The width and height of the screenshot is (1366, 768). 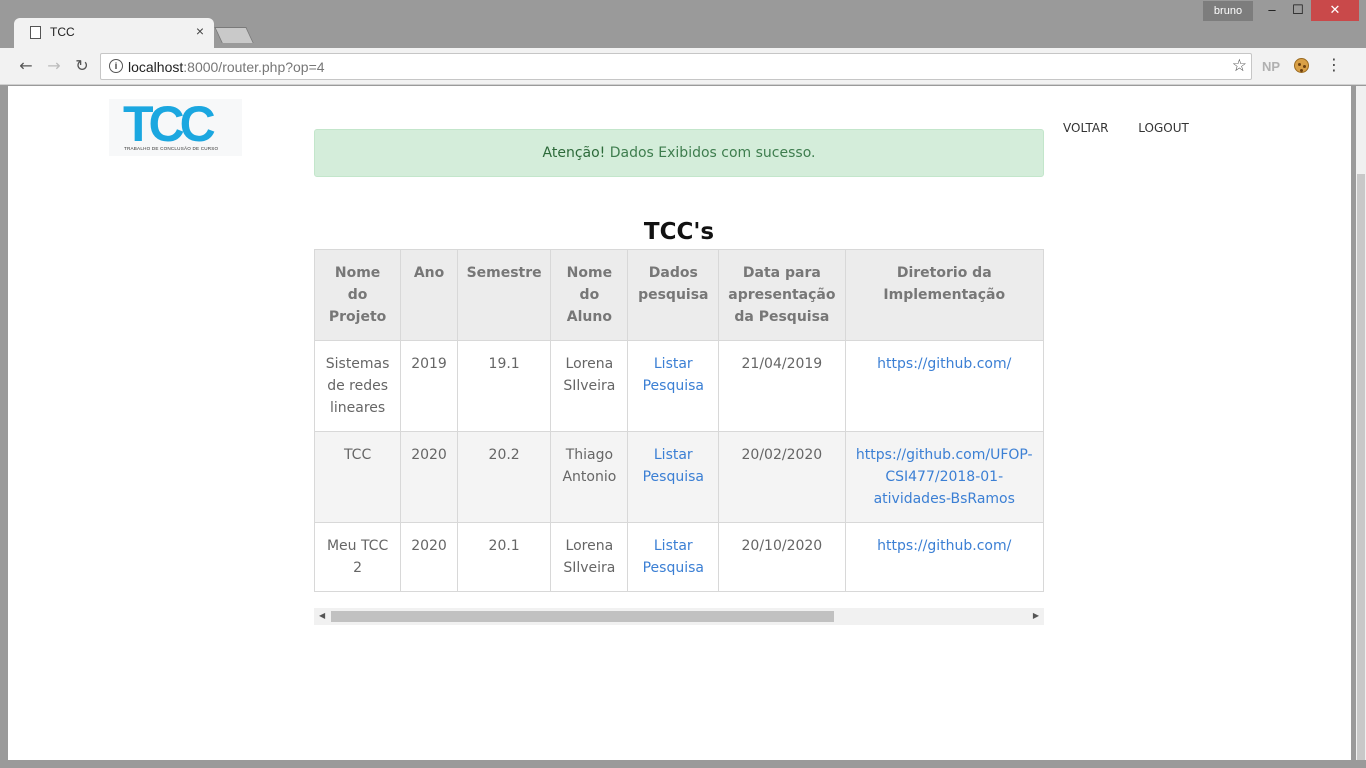 I want to click on bookmark-star-icon: ☆, so click(x=1239, y=66).